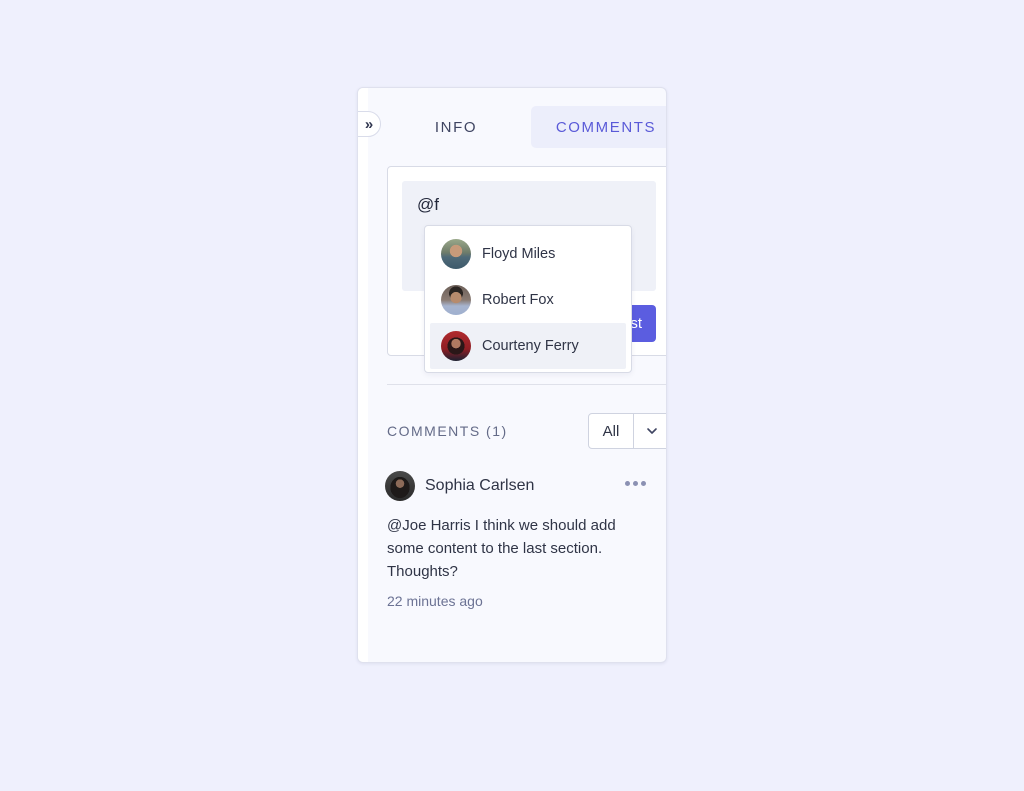  Describe the element at coordinates (363, 375) in the screenshot. I see `panel-edge` at that location.